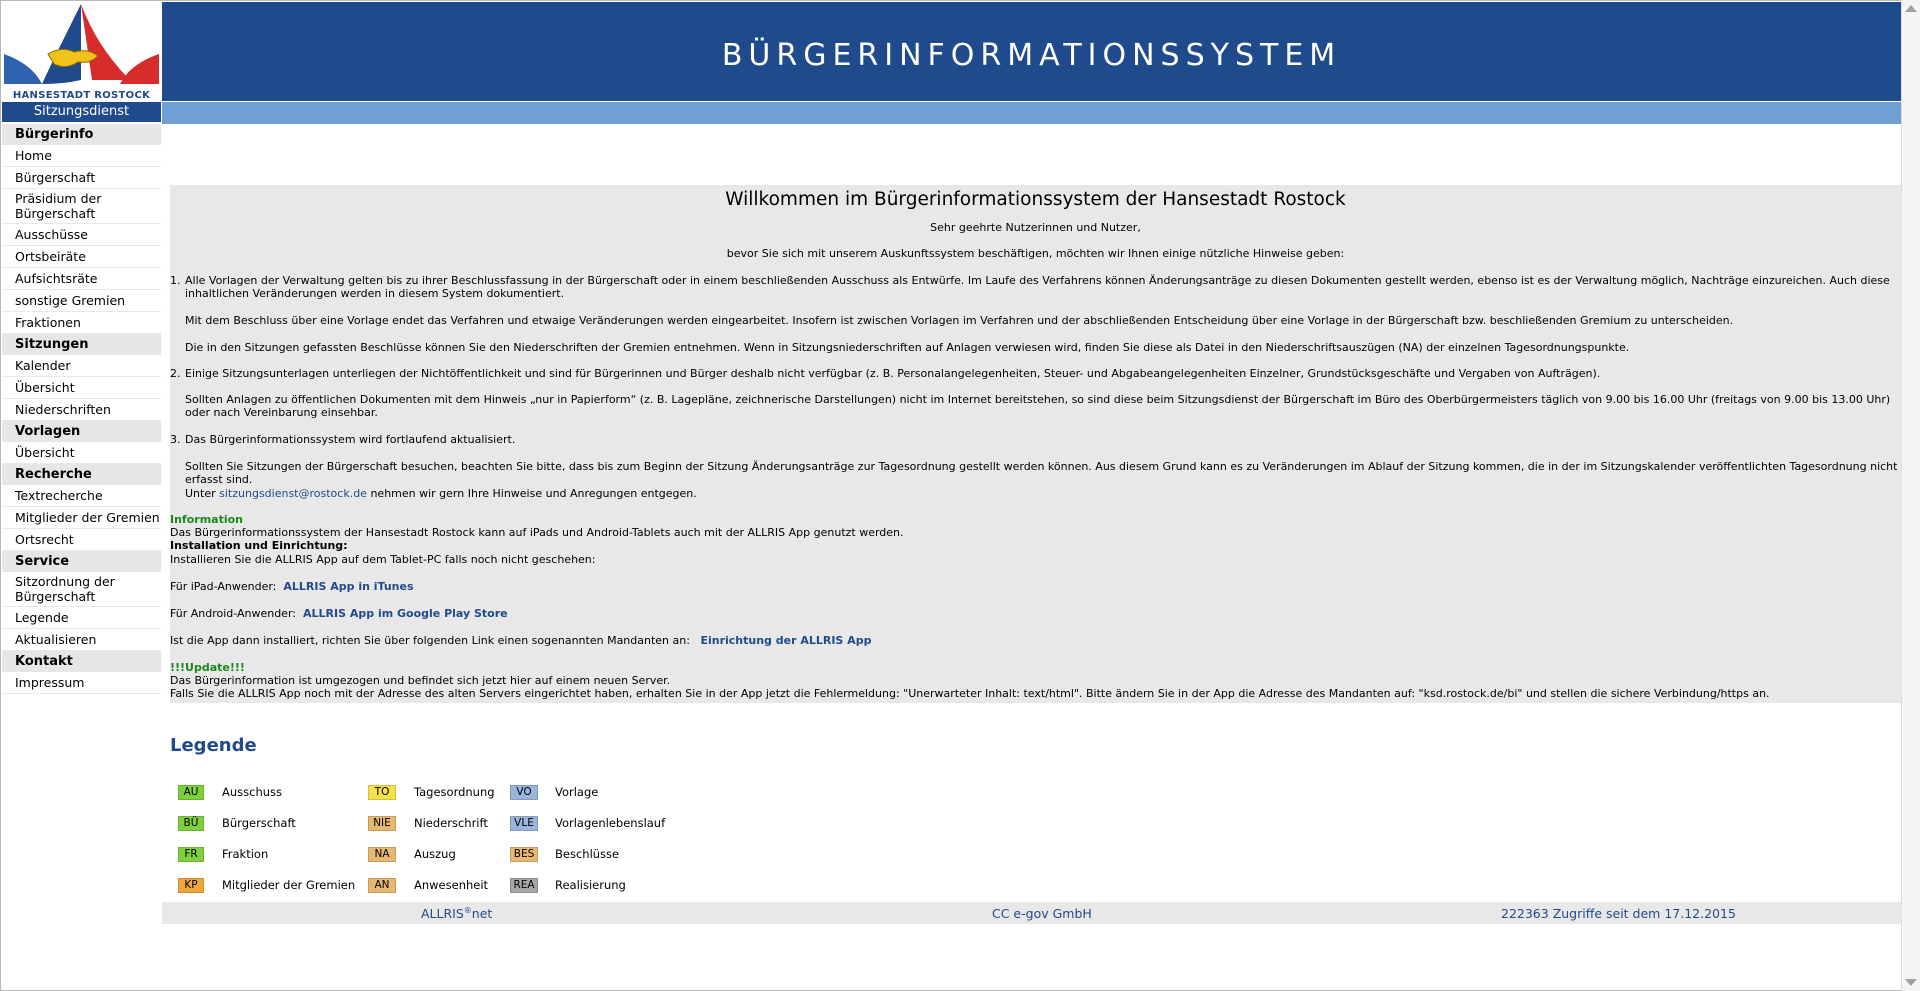 Image resolution: width=1920 pixels, height=991 pixels. Describe the element at coordinates (81, 44) in the screenshot. I see `rostock-sail-logo-icon` at that location.